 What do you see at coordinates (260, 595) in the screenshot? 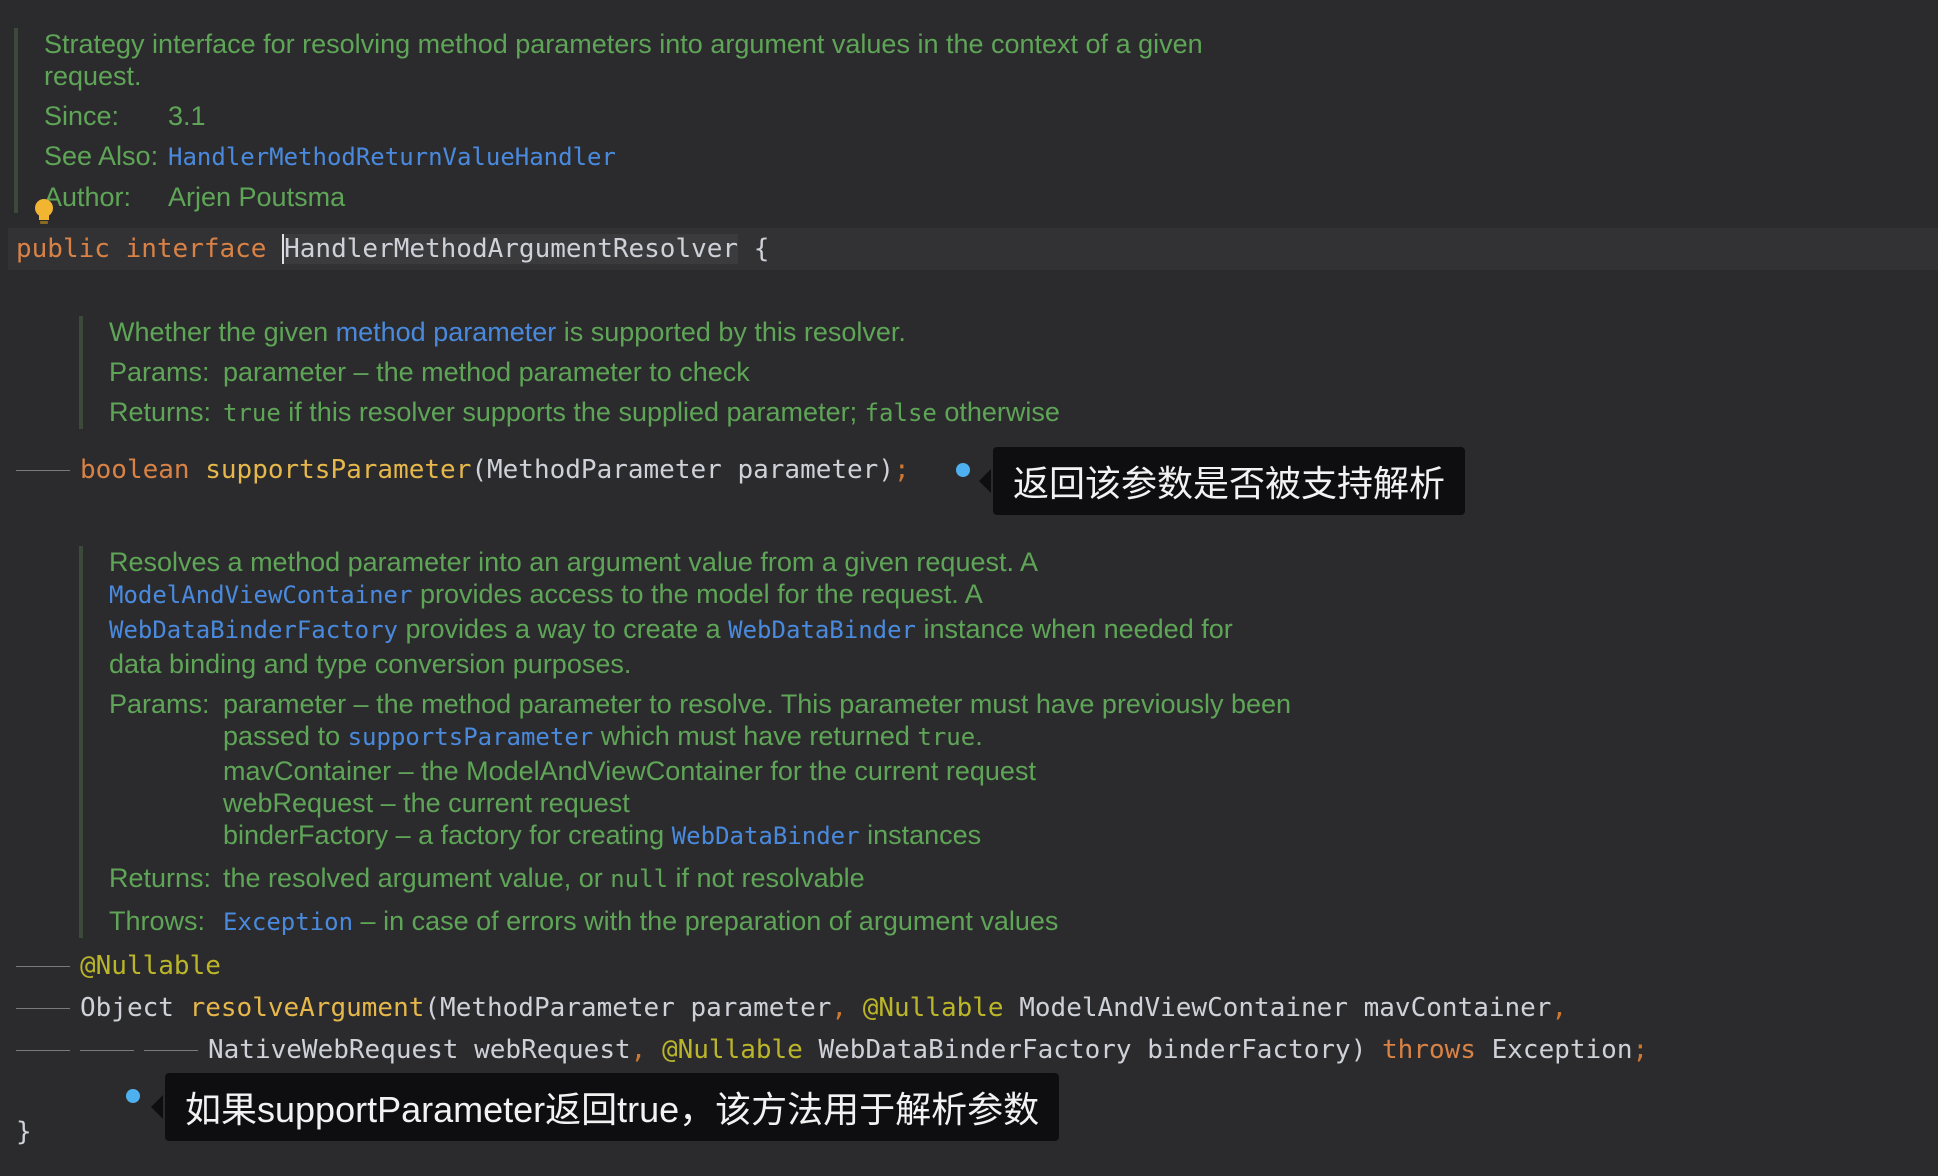
I see `model-and-view-container-link: ModelAndViewContainer` at bounding box center [260, 595].